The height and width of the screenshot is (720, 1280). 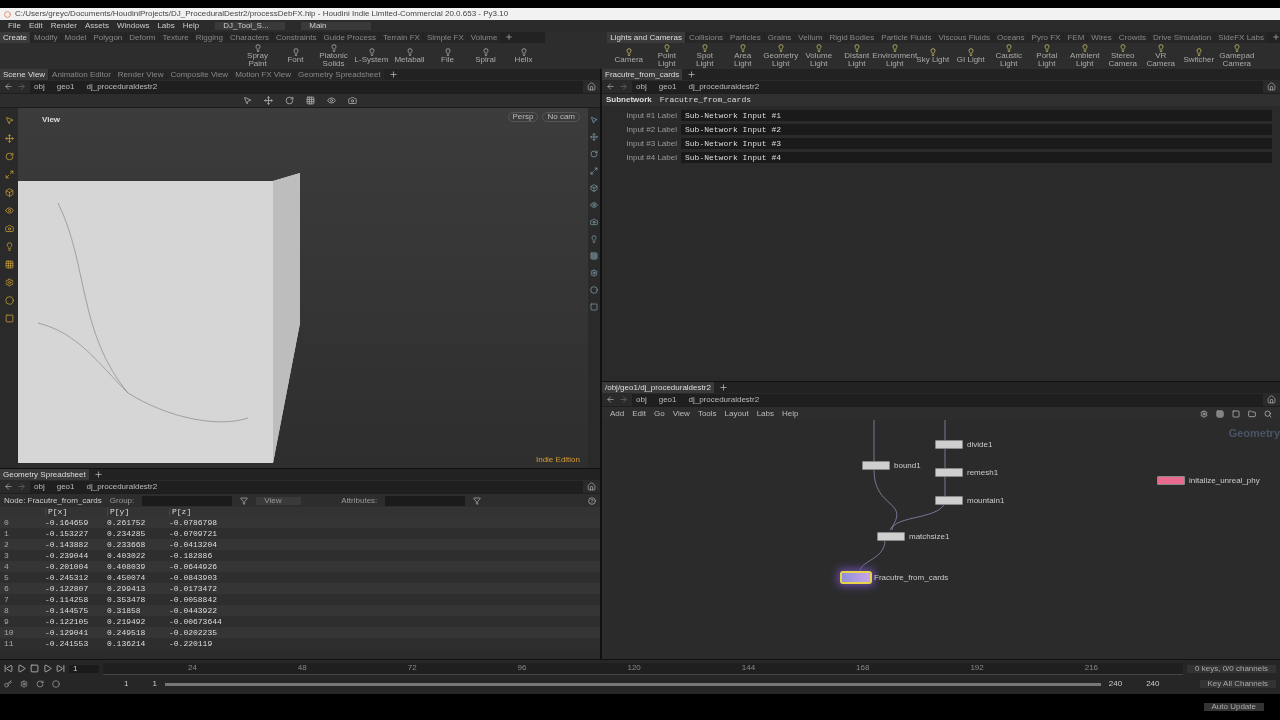 What do you see at coordinates (1237, 684) in the screenshot?
I see `key-all-button: Key All Channels` at bounding box center [1237, 684].